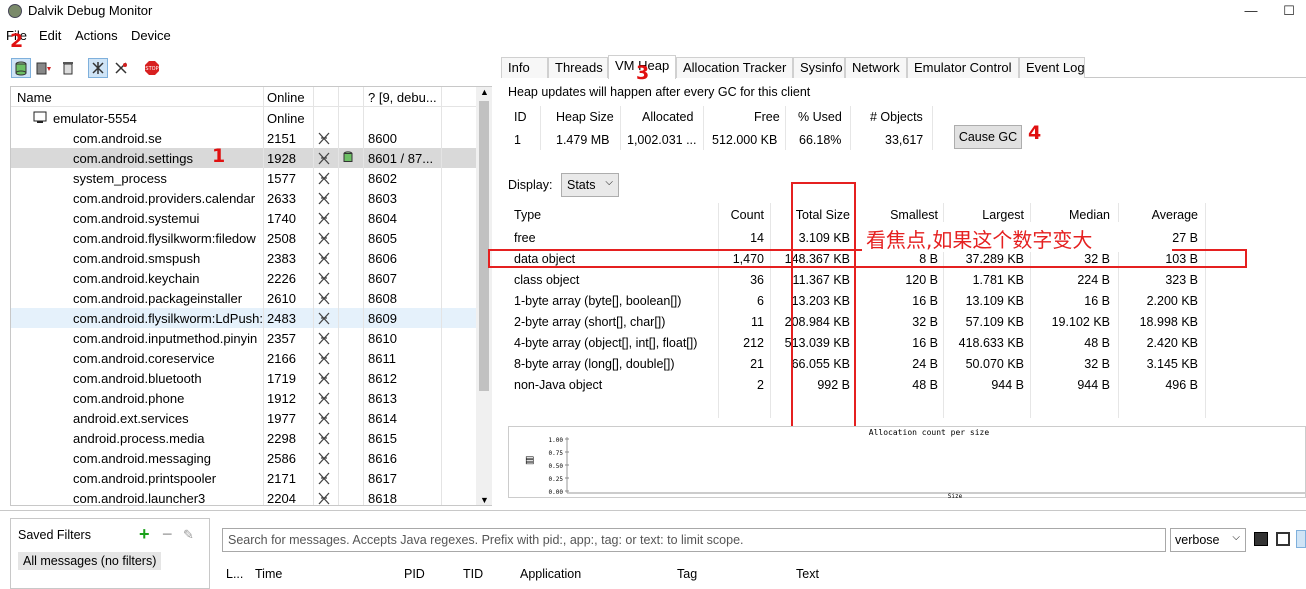 The height and width of the screenshot is (589, 1306). Describe the element at coordinates (414, 574) in the screenshot. I see `log-col-pid: PID` at that location.